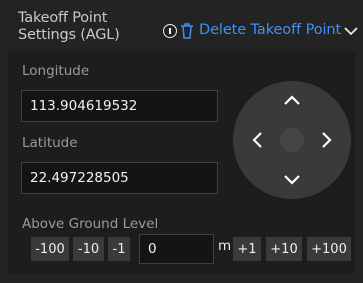  What do you see at coordinates (284, 249) in the screenshot?
I see `increment-10-button: +10` at bounding box center [284, 249].